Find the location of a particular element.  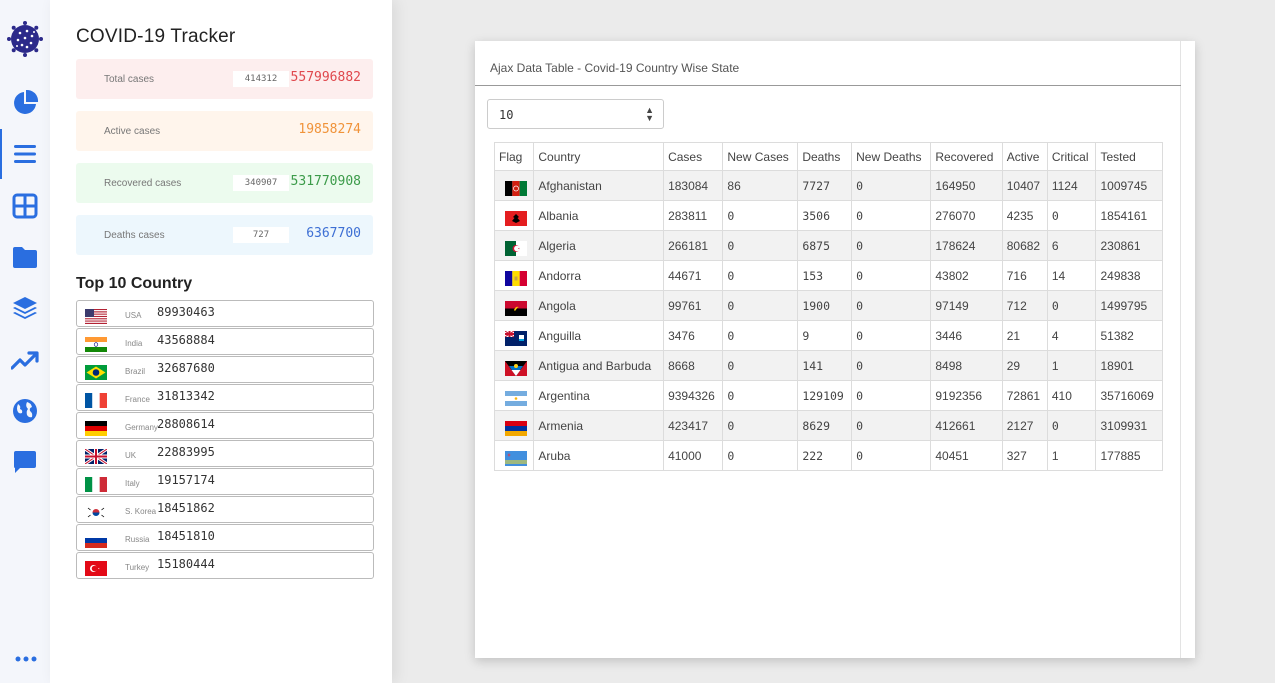

column-header-country: Country is located at coordinates (599, 156).